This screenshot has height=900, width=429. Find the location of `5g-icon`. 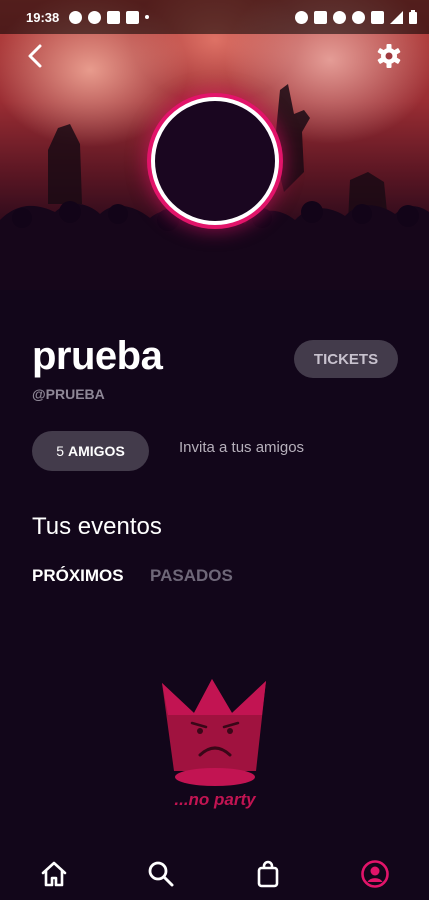

5g-icon is located at coordinates (377, 17).